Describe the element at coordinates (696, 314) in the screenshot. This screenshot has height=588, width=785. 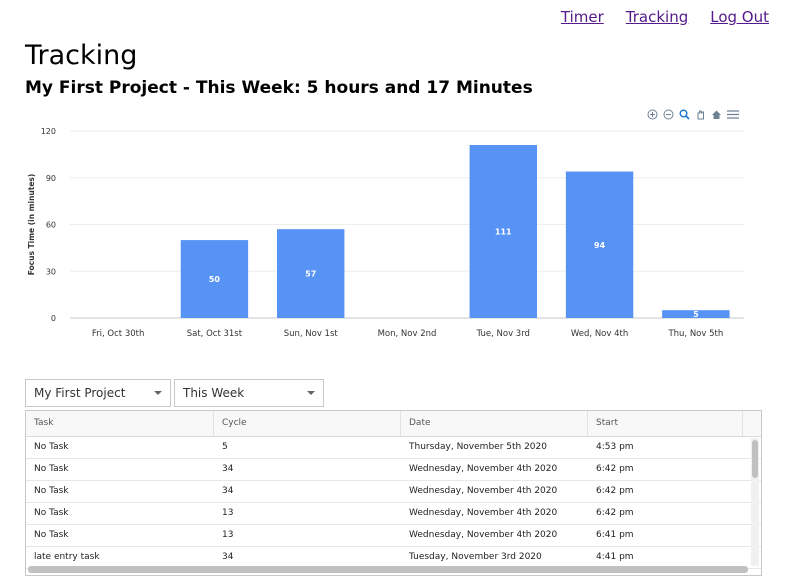
I see `bar-data-label: 5` at that location.